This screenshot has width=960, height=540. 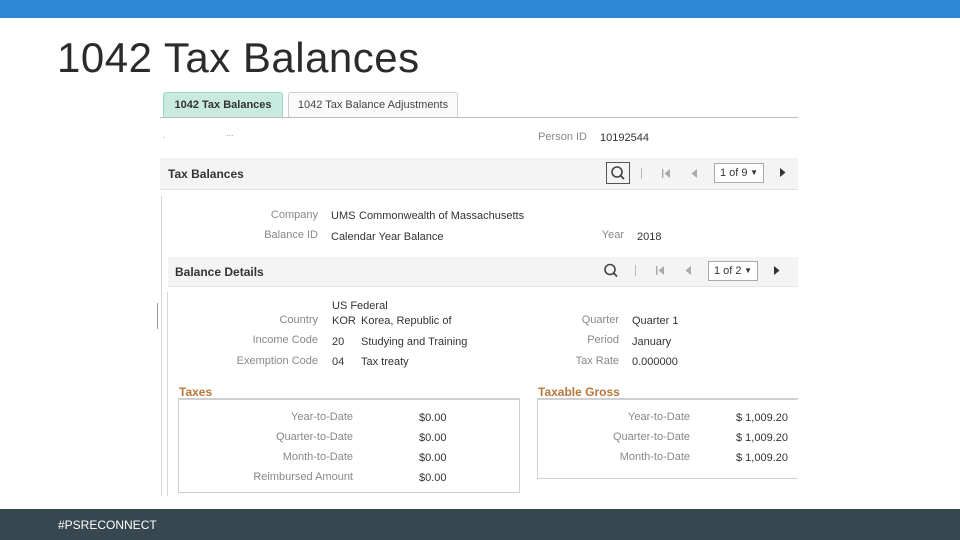 What do you see at coordinates (480, 524) in the screenshot?
I see `slide-footer: #PSRECONNECT` at bounding box center [480, 524].